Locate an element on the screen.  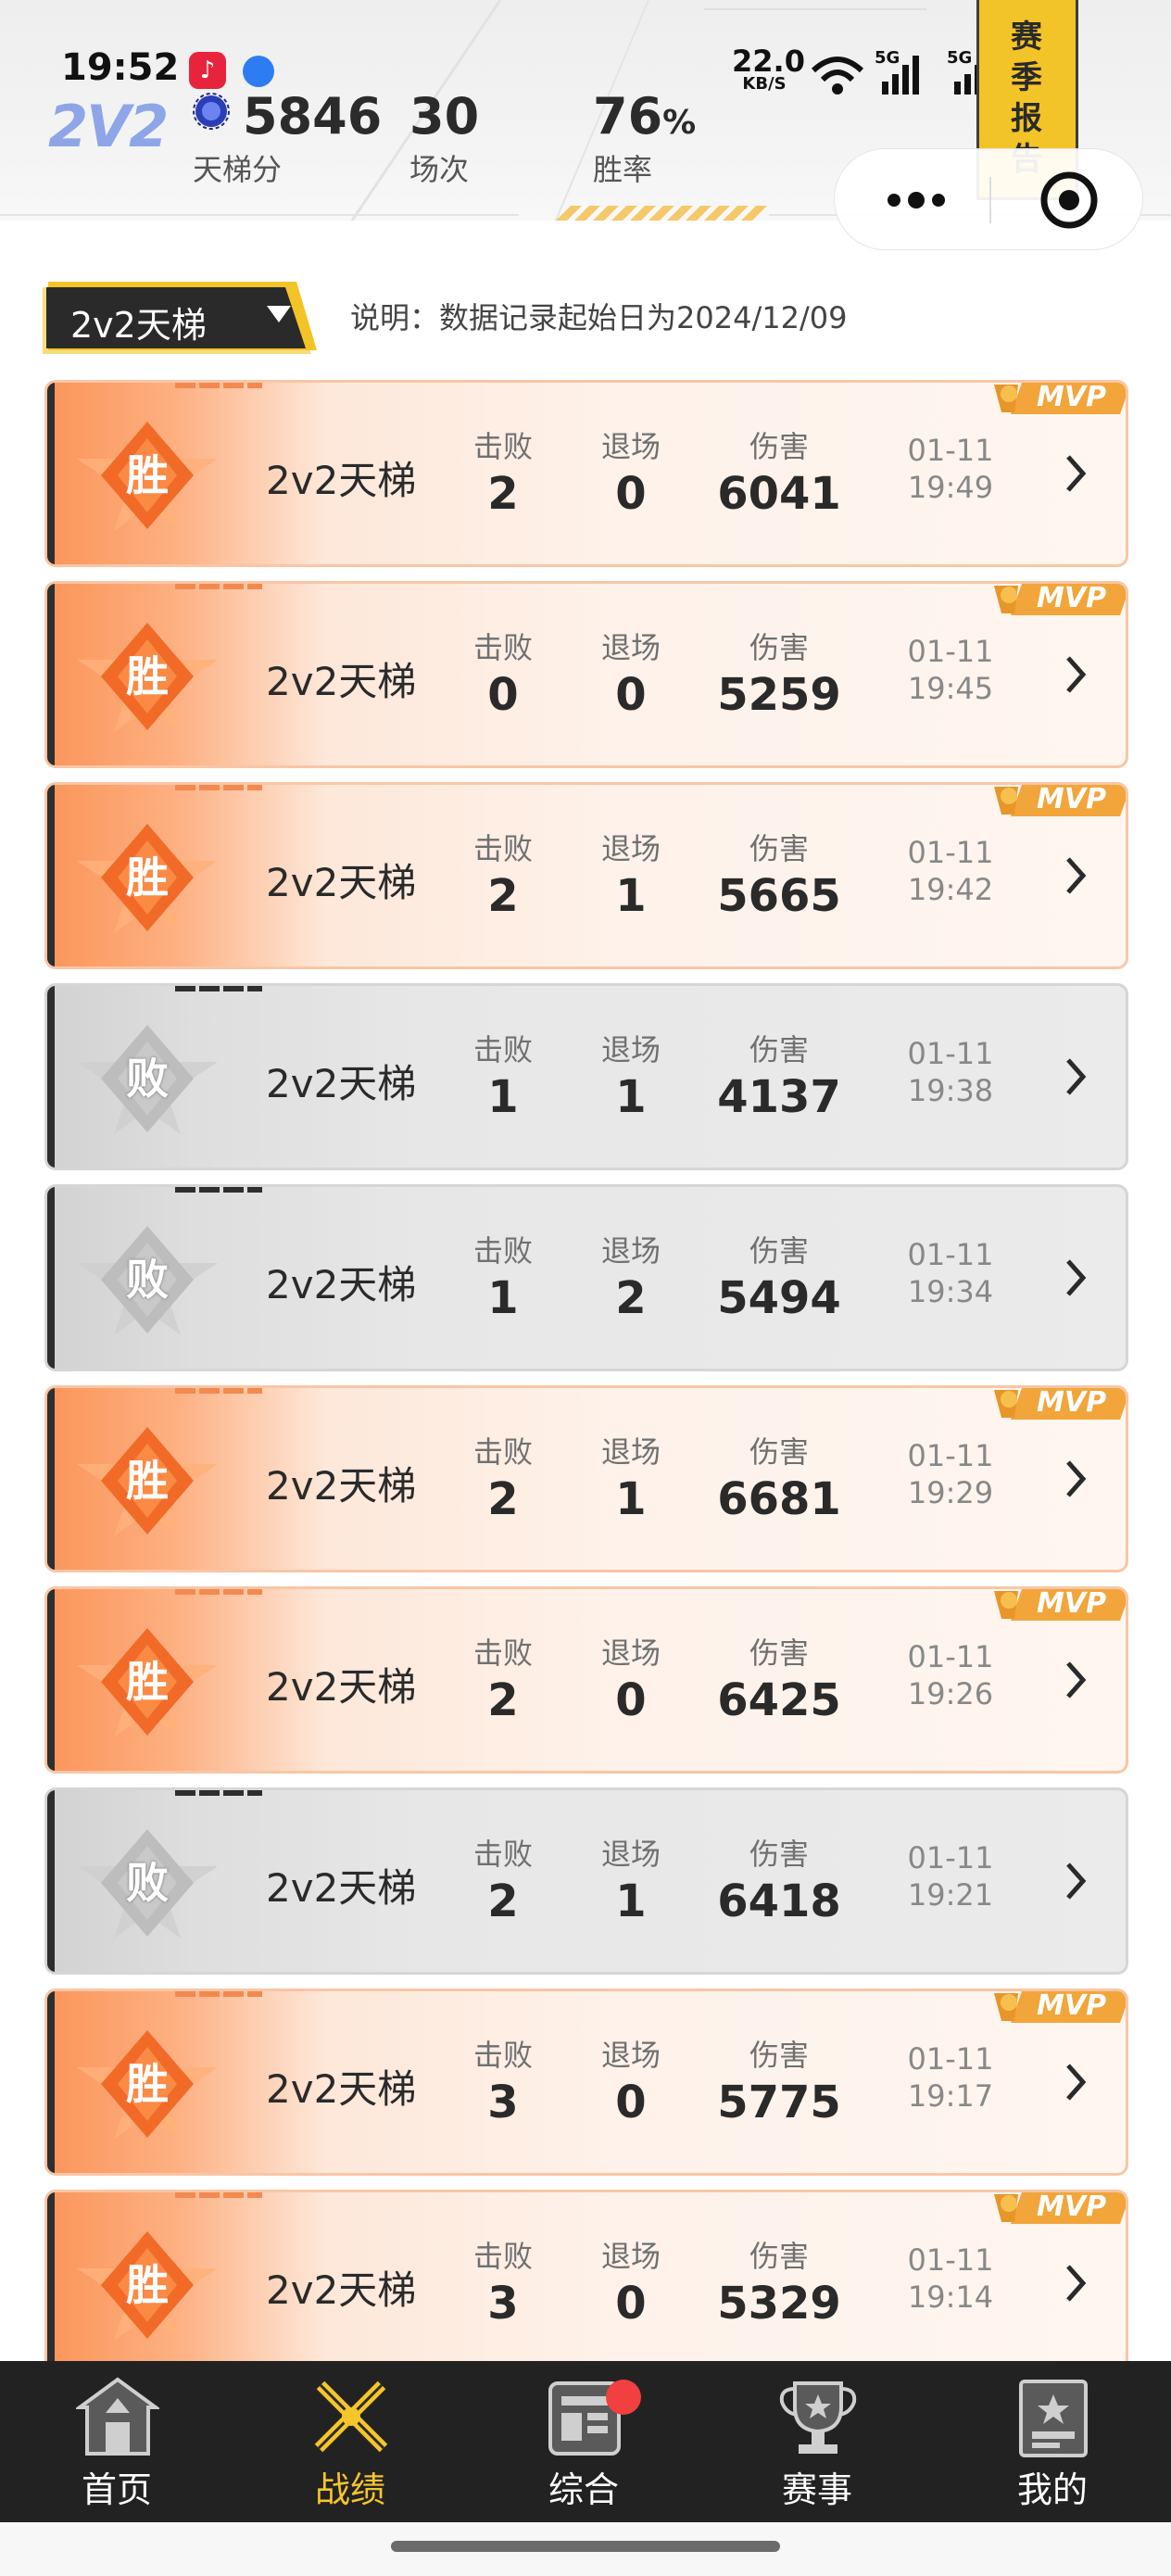
nav-label-events: 赛事 is located at coordinates (817, 2486).